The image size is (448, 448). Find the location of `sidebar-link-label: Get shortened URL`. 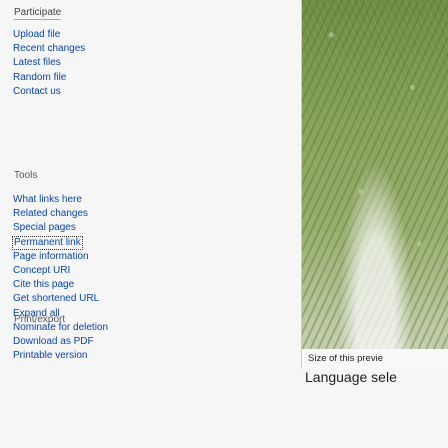

sidebar-link-label: Get shortened URL is located at coordinates (56, 298).